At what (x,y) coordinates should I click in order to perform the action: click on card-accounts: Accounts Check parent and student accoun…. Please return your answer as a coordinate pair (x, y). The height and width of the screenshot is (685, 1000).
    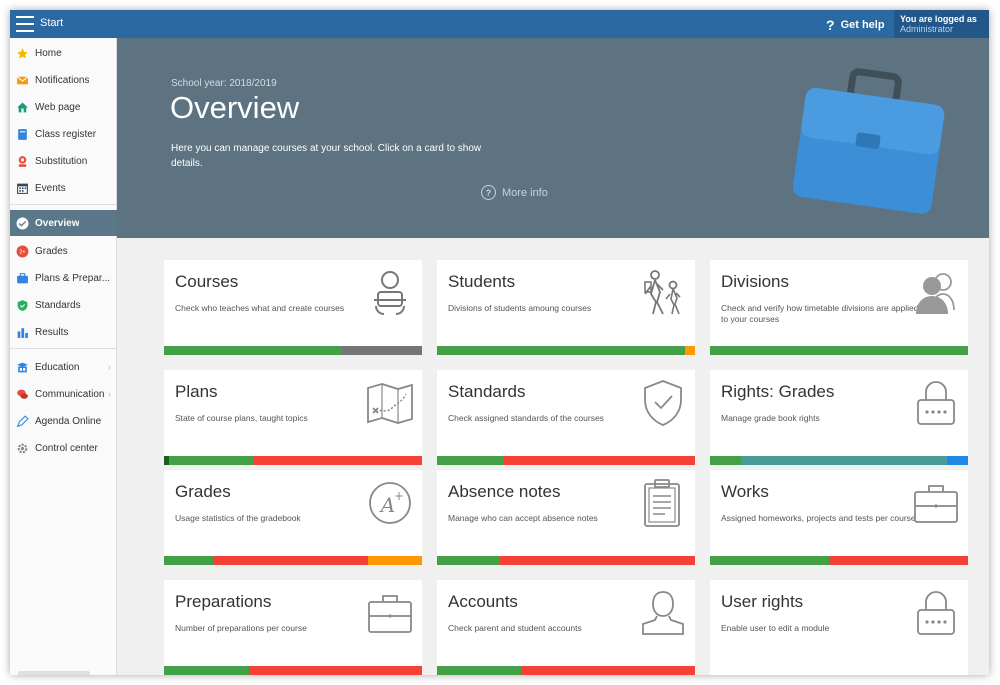
    Looking at the image, I should click on (566, 627).